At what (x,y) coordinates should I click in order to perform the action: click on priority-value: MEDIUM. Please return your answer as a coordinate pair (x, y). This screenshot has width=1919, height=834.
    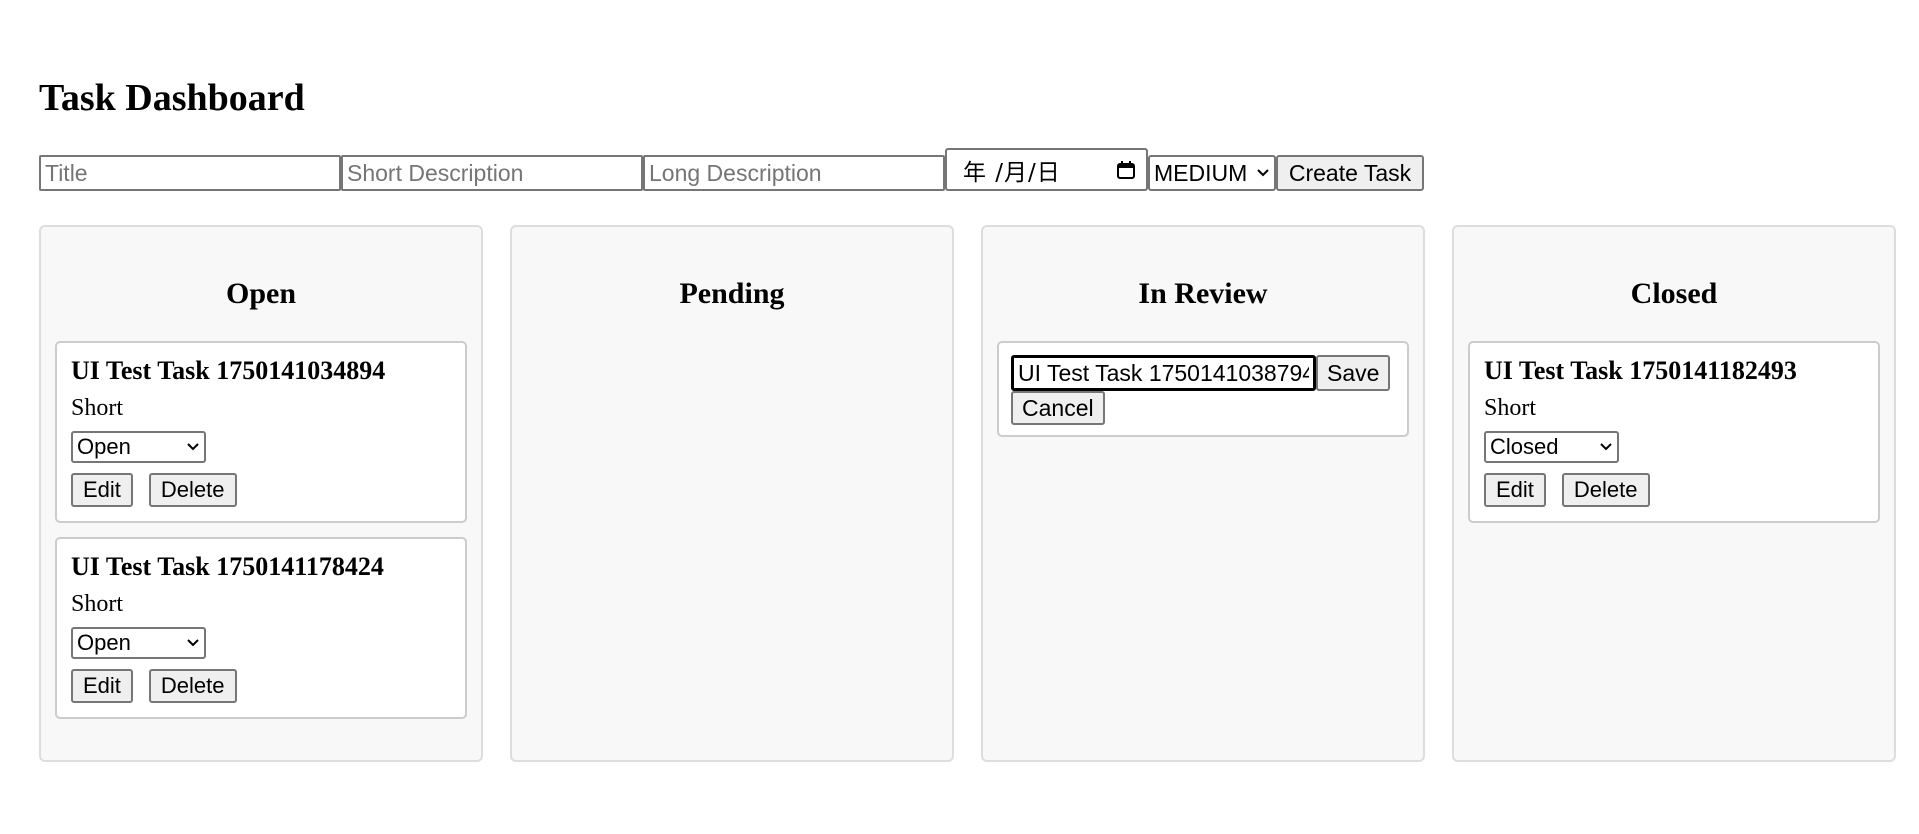
    Looking at the image, I should click on (1201, 172).